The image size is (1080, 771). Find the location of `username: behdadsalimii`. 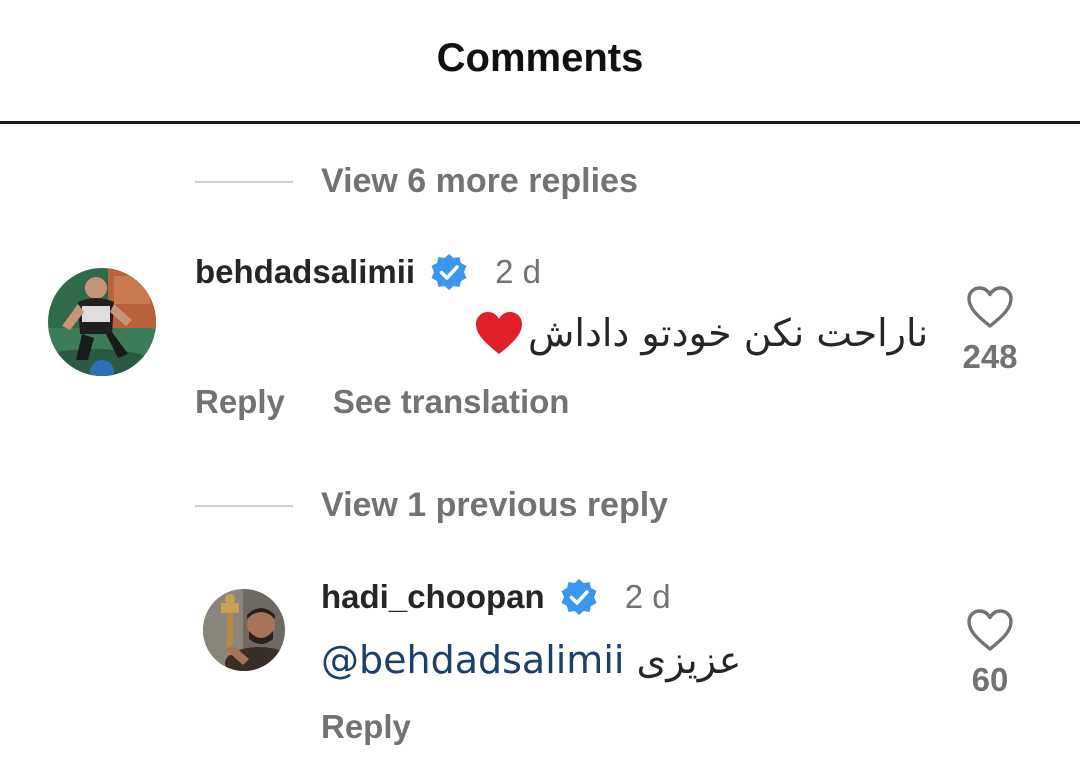

username: behdadsalimii is located at coordinates (305, 272).